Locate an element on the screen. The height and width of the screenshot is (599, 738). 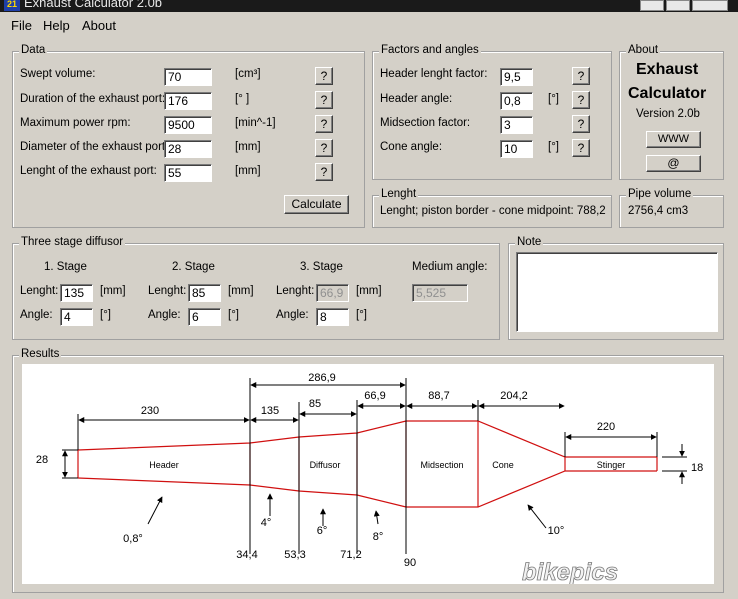
max-power-rpm-label: Maximum power rpm: is located at coordinates (75, 123).